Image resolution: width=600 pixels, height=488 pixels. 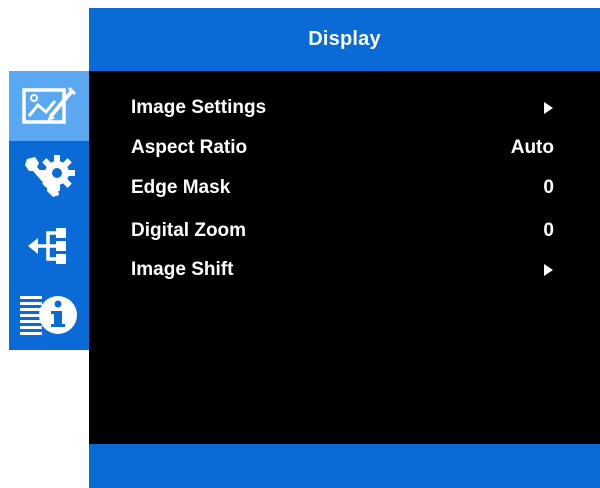 I want to click on menu-item-value: Auto, so click(x=532, y=147).